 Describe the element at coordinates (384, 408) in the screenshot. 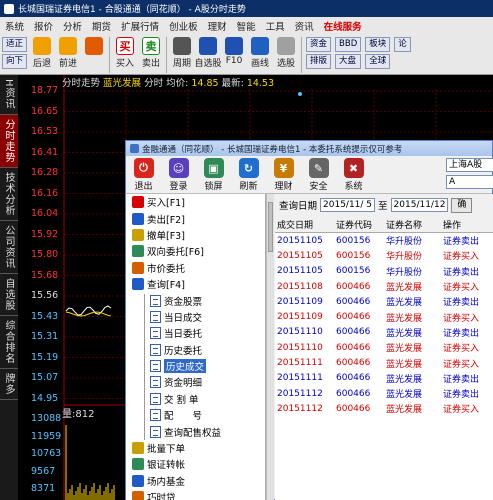

I see `table-row: 20151112 600466 蓝光发展 证券买入` at that location.